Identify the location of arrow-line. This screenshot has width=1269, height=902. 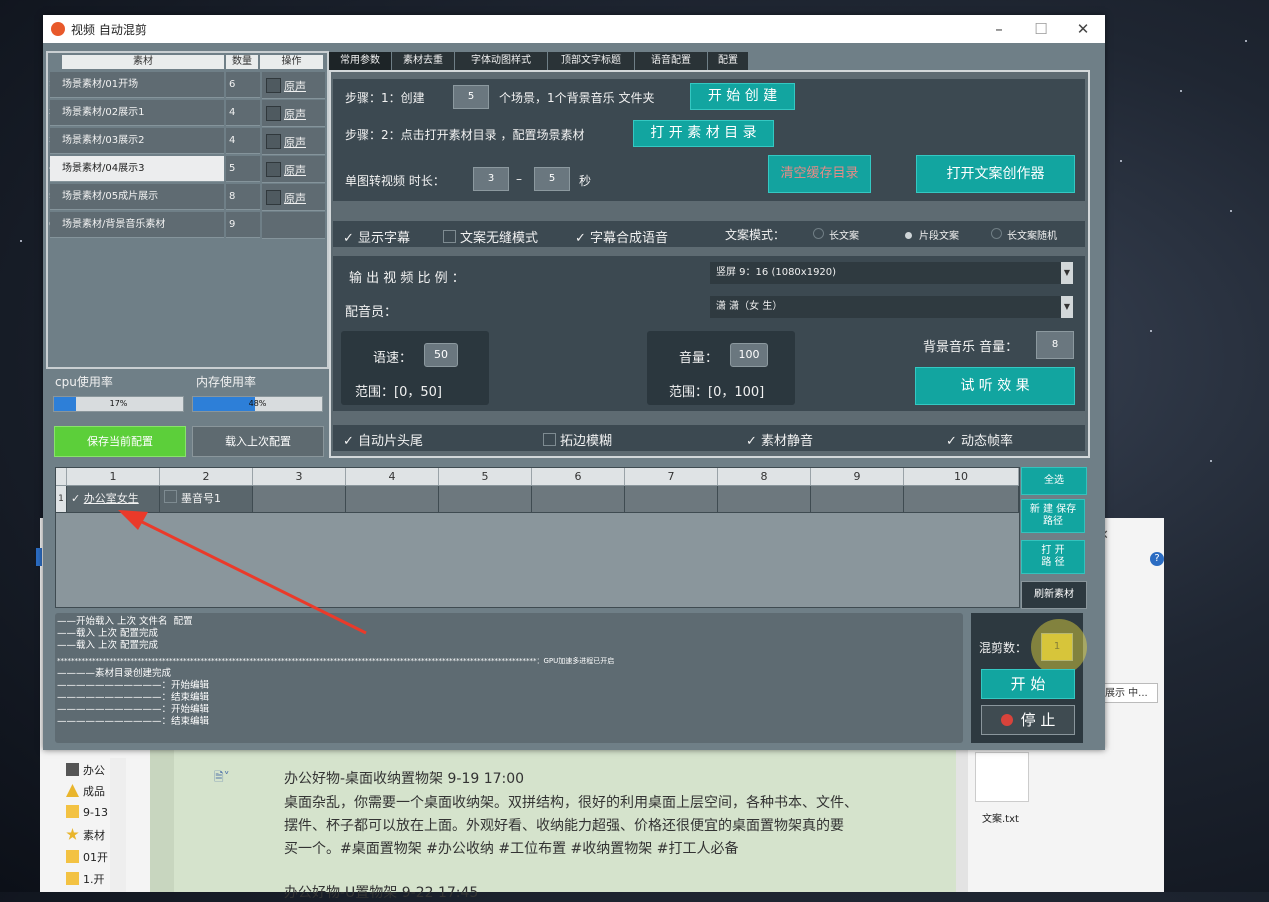
(249, 575).